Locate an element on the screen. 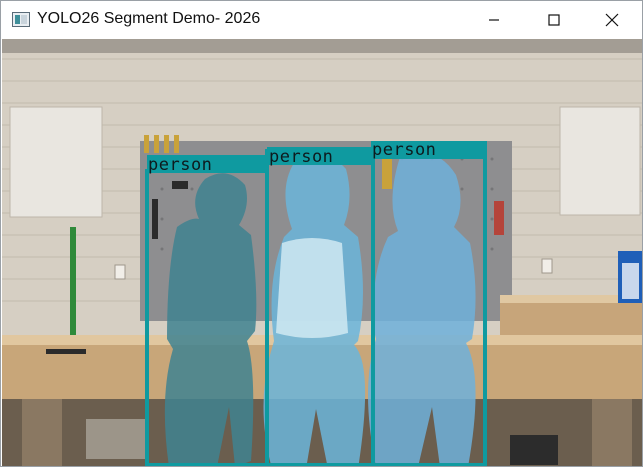 This screenshot has width=643, height=467. minimize-button is located at coordinates (494, 20).